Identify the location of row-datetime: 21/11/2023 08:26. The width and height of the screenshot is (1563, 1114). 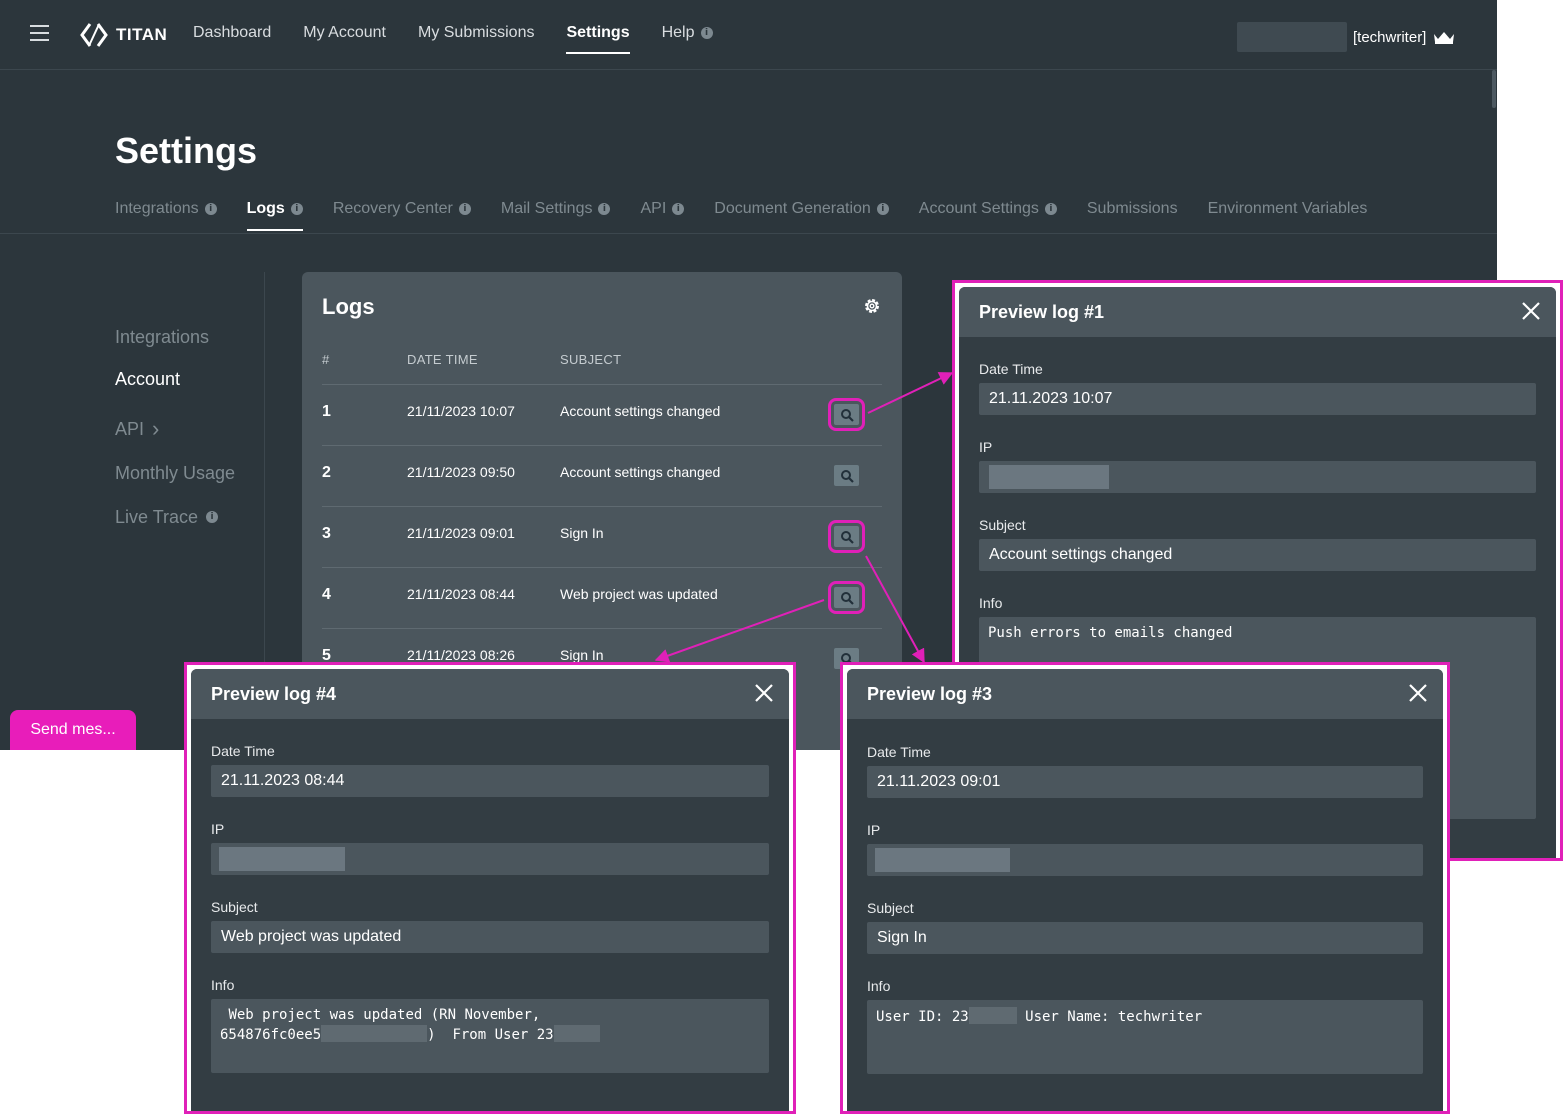
(461, 655).